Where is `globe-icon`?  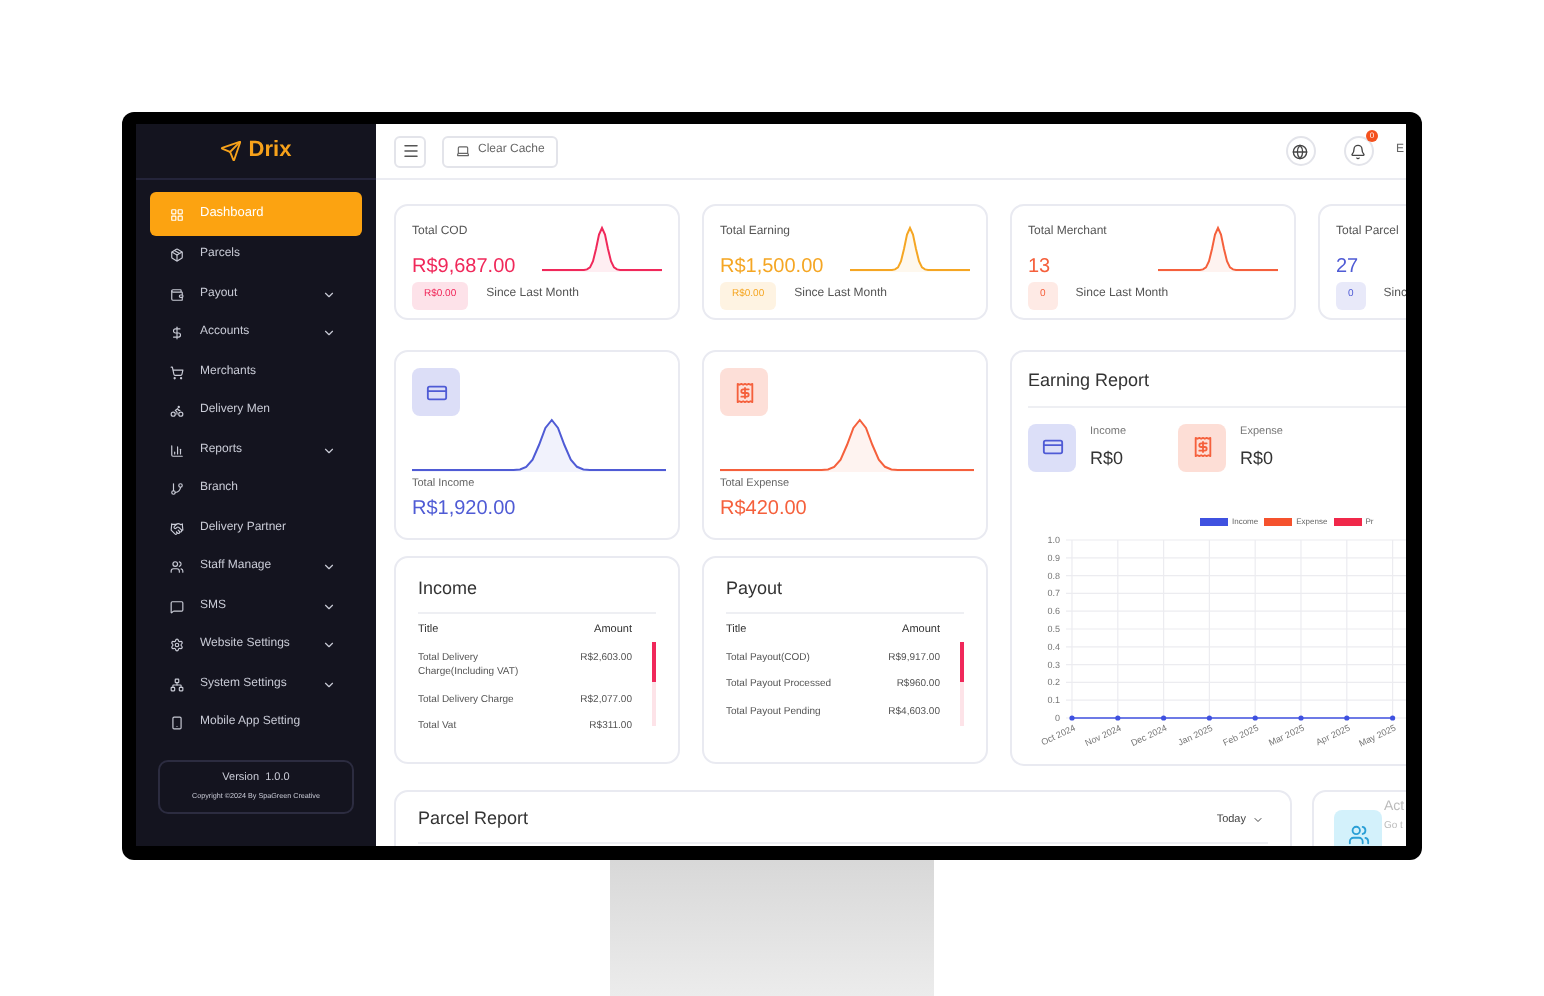
globe-icon is located at coordinates (1300, 151).